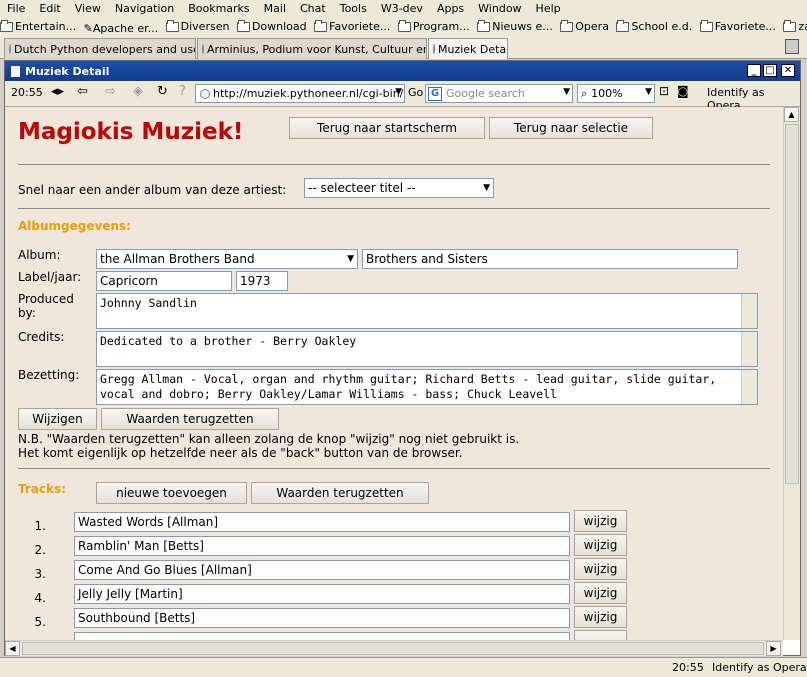  I want to click on back-to-home-button: Terug naar startscherm, so click(387, 128).